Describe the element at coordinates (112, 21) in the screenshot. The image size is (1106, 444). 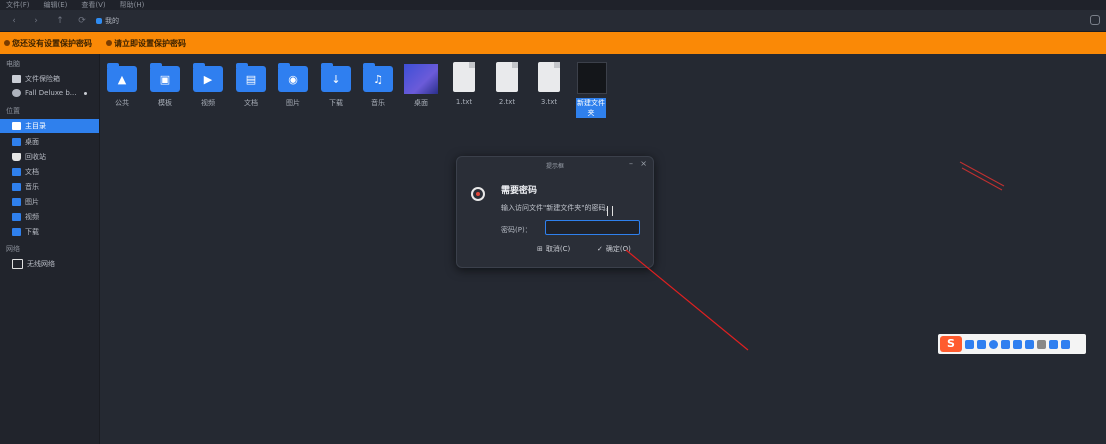
I see `location-text: 我的` at that location.